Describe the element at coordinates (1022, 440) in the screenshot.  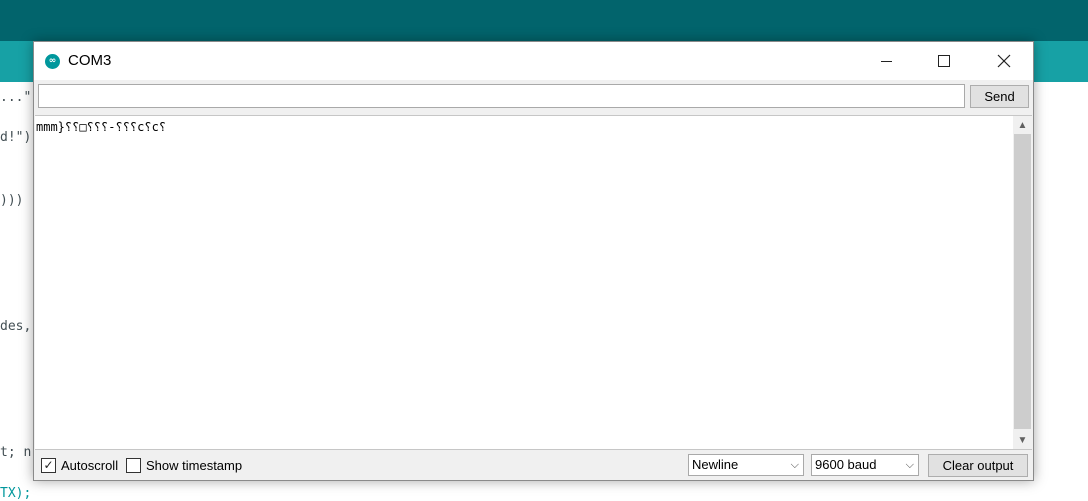
I see `scroll-down-icon: ▼` at that location.